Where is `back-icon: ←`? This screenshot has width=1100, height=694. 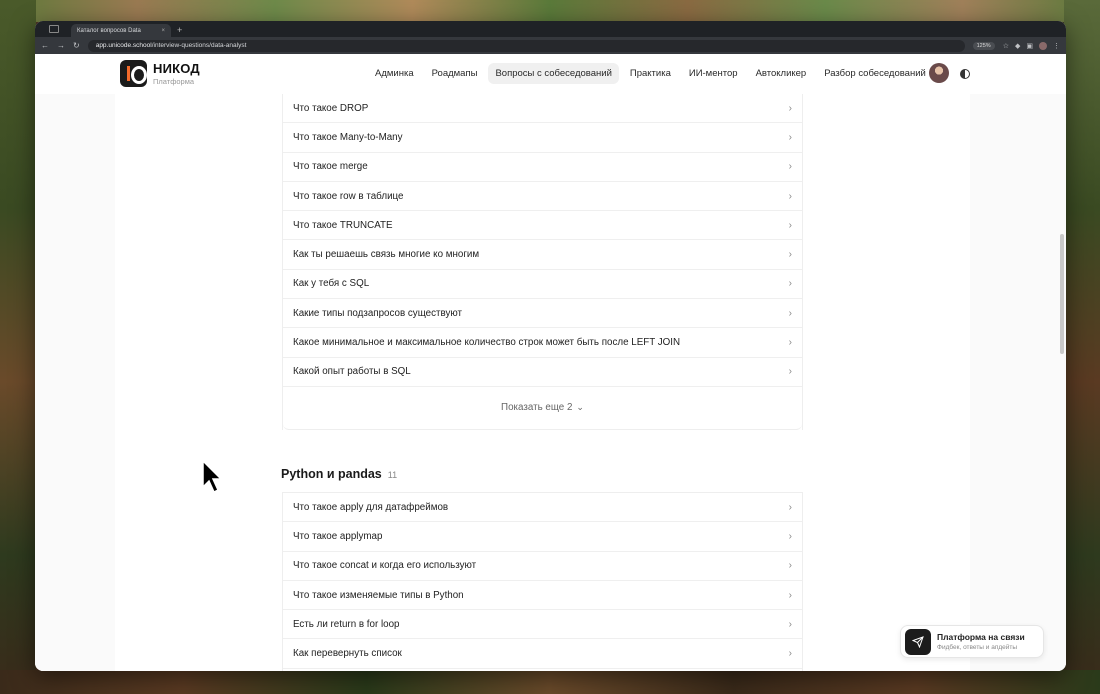
back-icon: ← is located at coordinates (45, 45).